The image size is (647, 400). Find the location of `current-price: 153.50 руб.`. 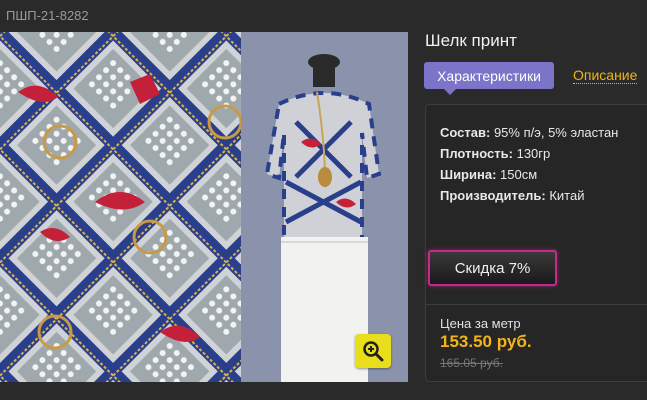

current-price: 153.50 руб. is located at coordinates (486, 341).